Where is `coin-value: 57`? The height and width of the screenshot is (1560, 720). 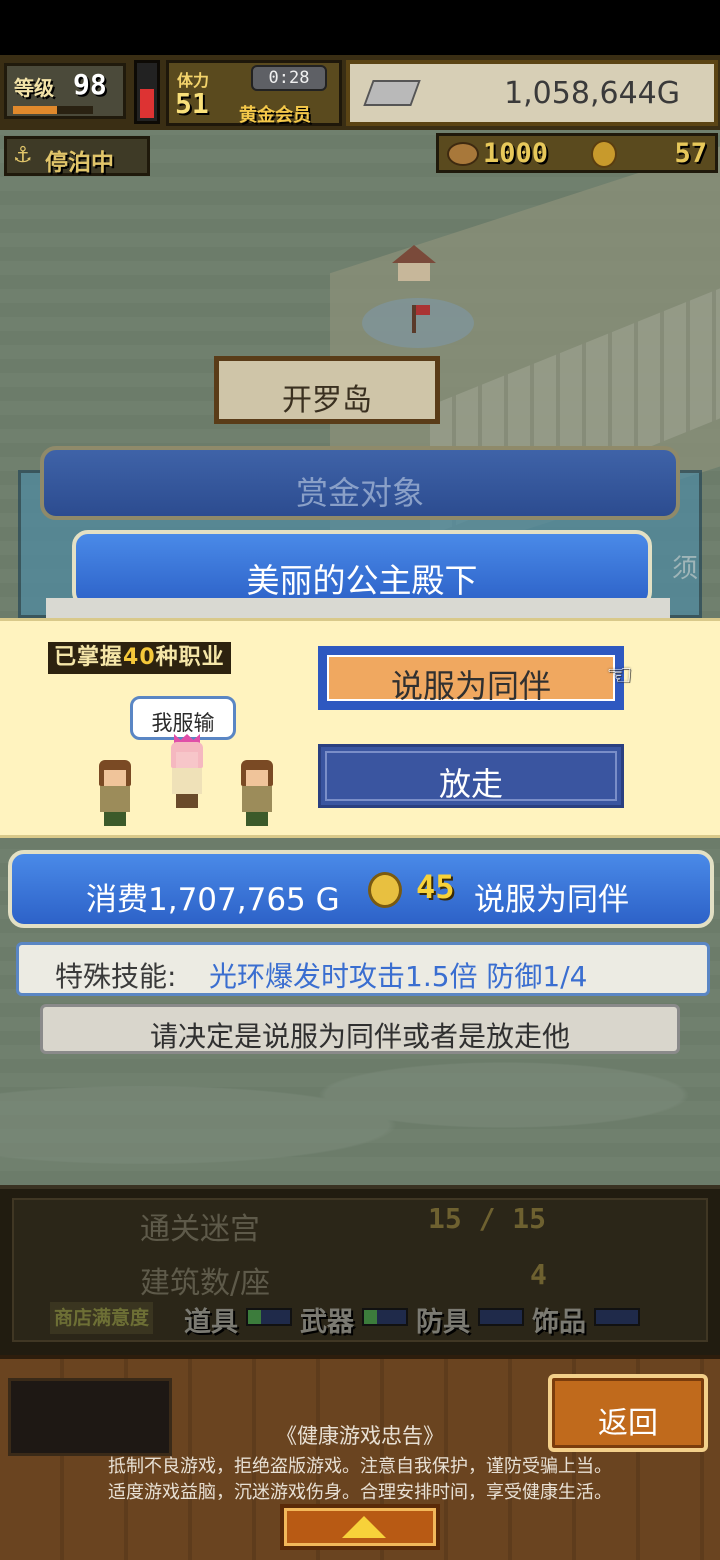
coin-value: 57 is located at coordinates (690, 153).